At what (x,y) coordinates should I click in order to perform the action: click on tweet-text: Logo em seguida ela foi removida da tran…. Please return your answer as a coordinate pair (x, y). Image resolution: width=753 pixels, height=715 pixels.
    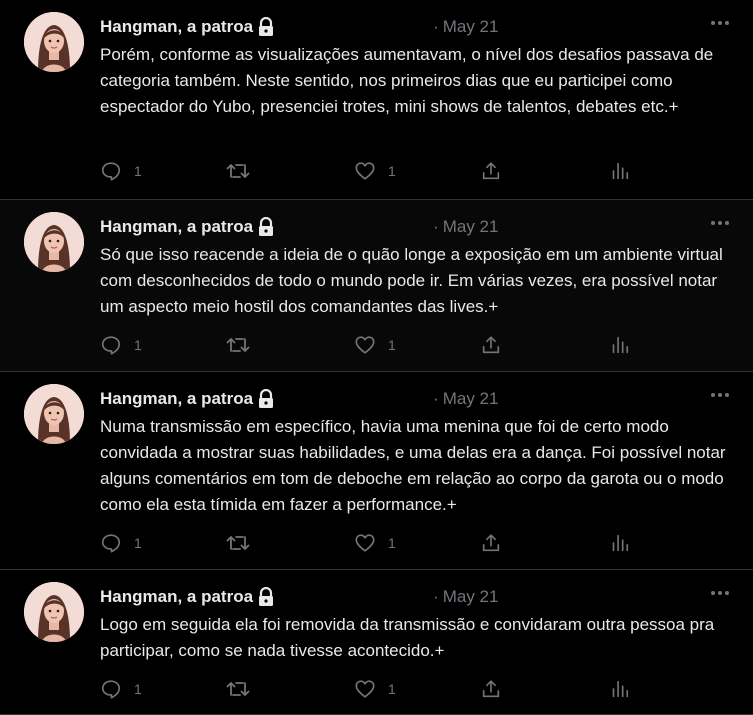
    Looking at the image, I should click on (407, 637).